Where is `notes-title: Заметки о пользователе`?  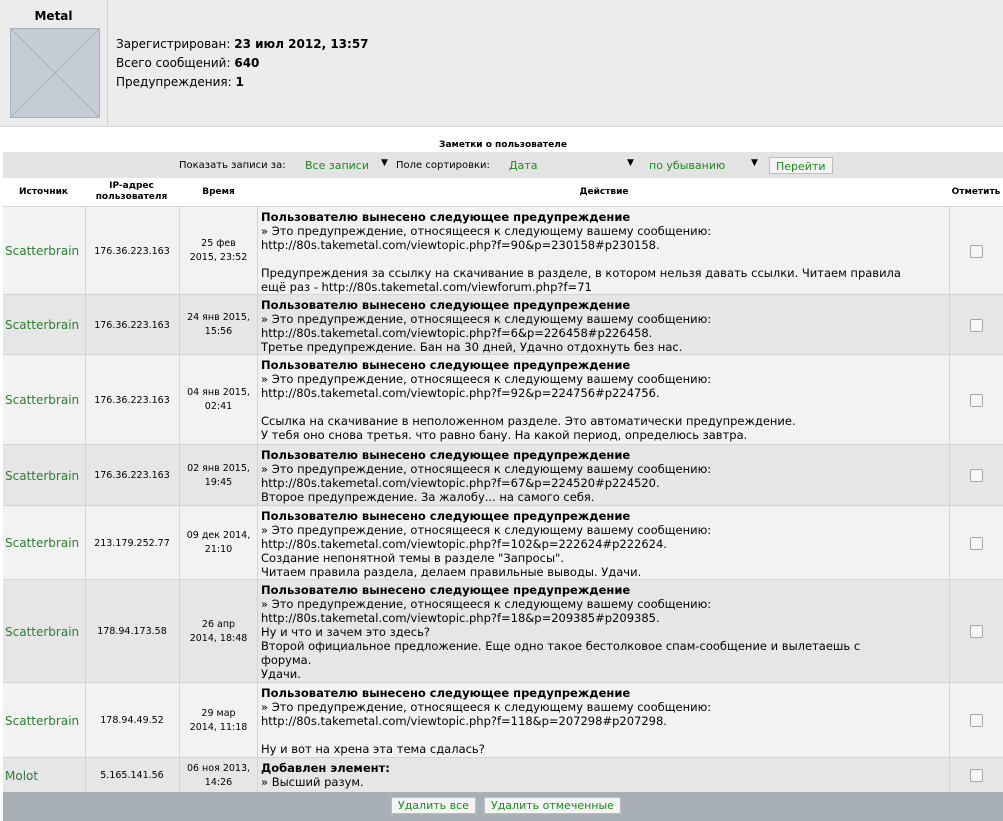
notes-title: Заметки о пользователе is located at coordinates (503, 145).